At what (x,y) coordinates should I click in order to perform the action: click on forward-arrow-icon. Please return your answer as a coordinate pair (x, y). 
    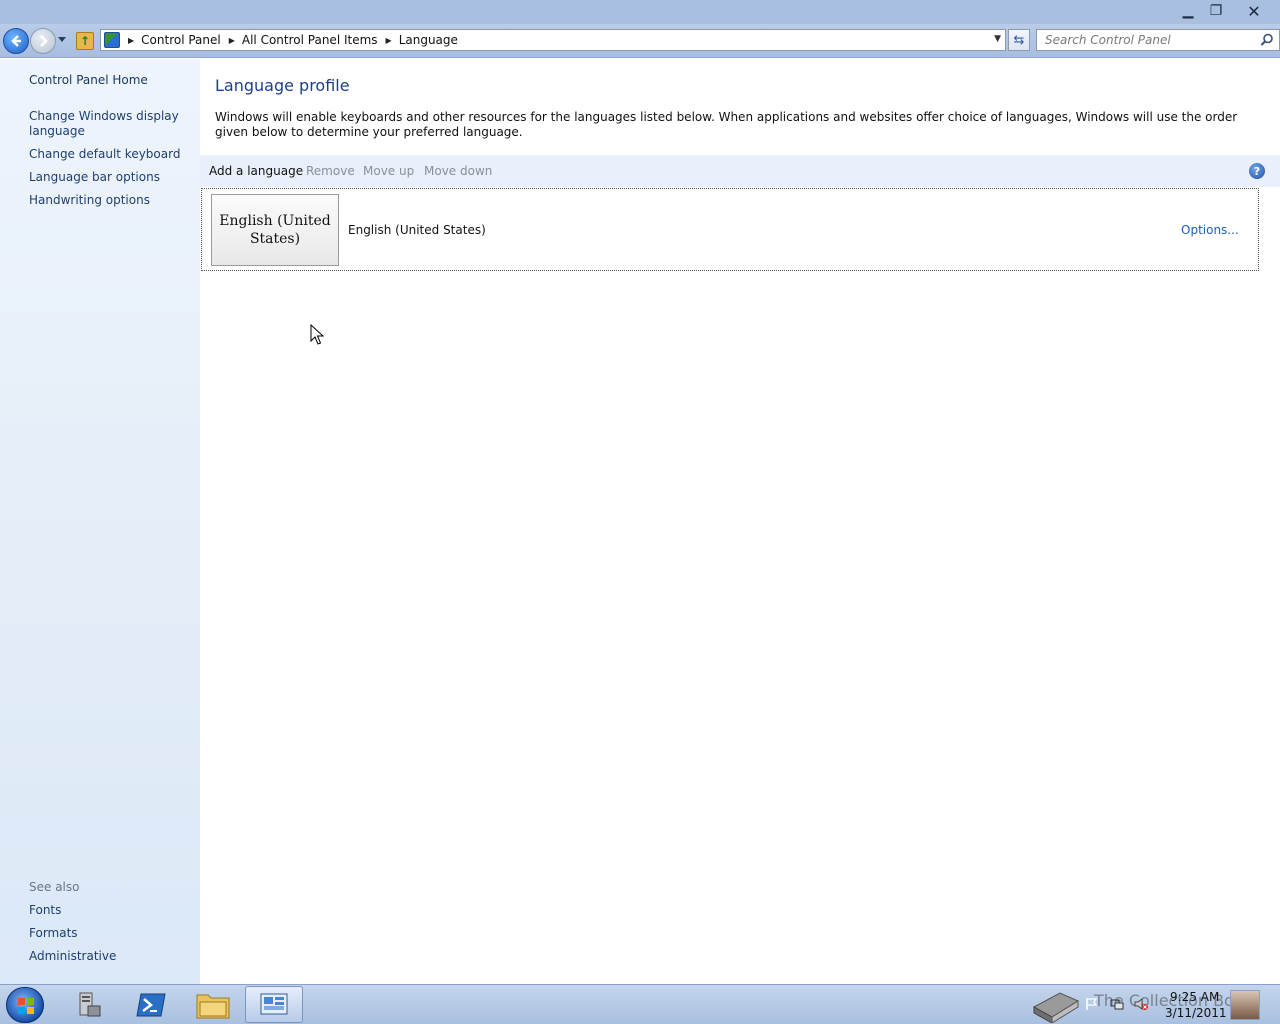
    Looking at the image, I should click on (44, 41).